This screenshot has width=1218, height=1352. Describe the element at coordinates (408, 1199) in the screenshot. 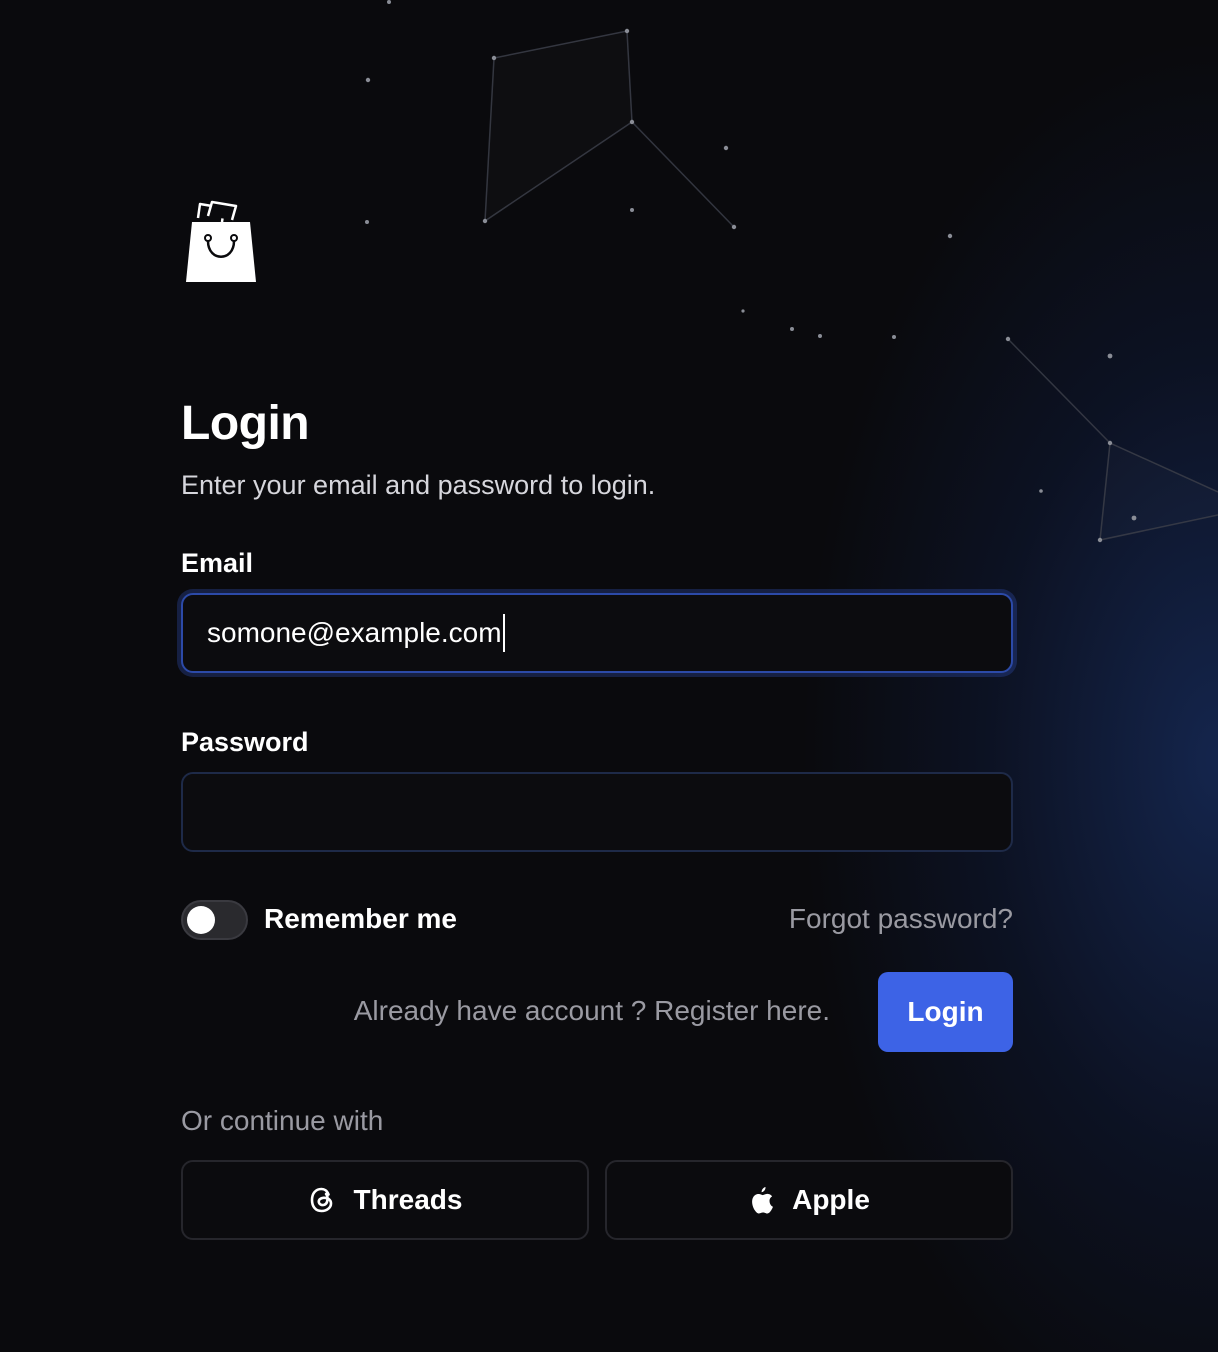

I see `threads-label: Threads` at that location.